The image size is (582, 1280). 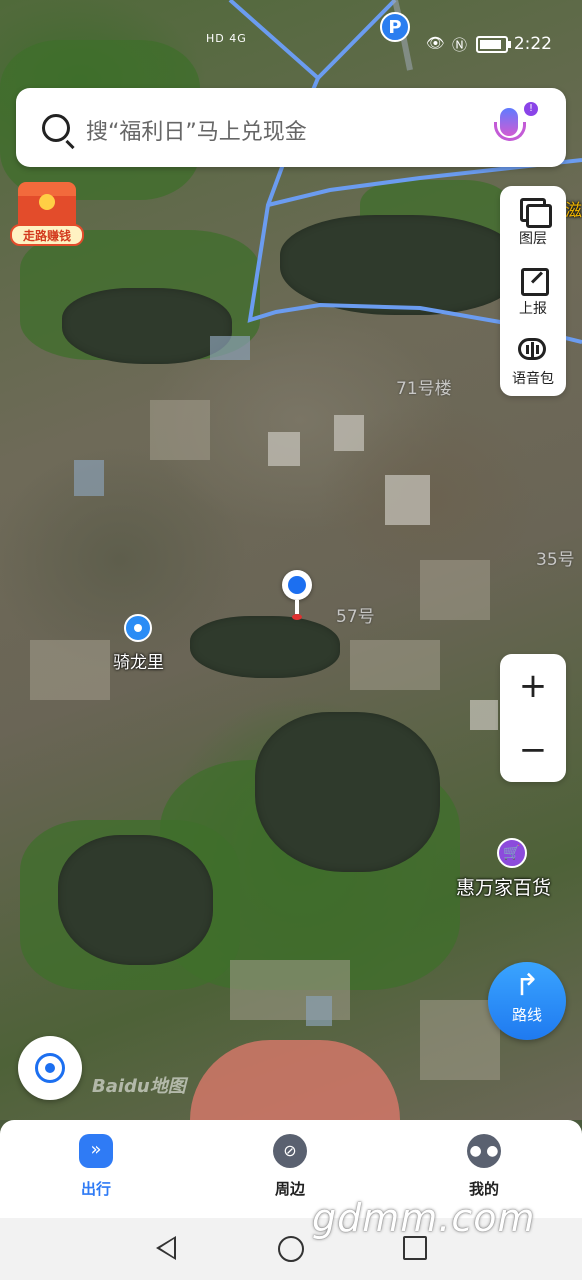 I want to click on tool-label: 图层, so click(x=533, y=239).